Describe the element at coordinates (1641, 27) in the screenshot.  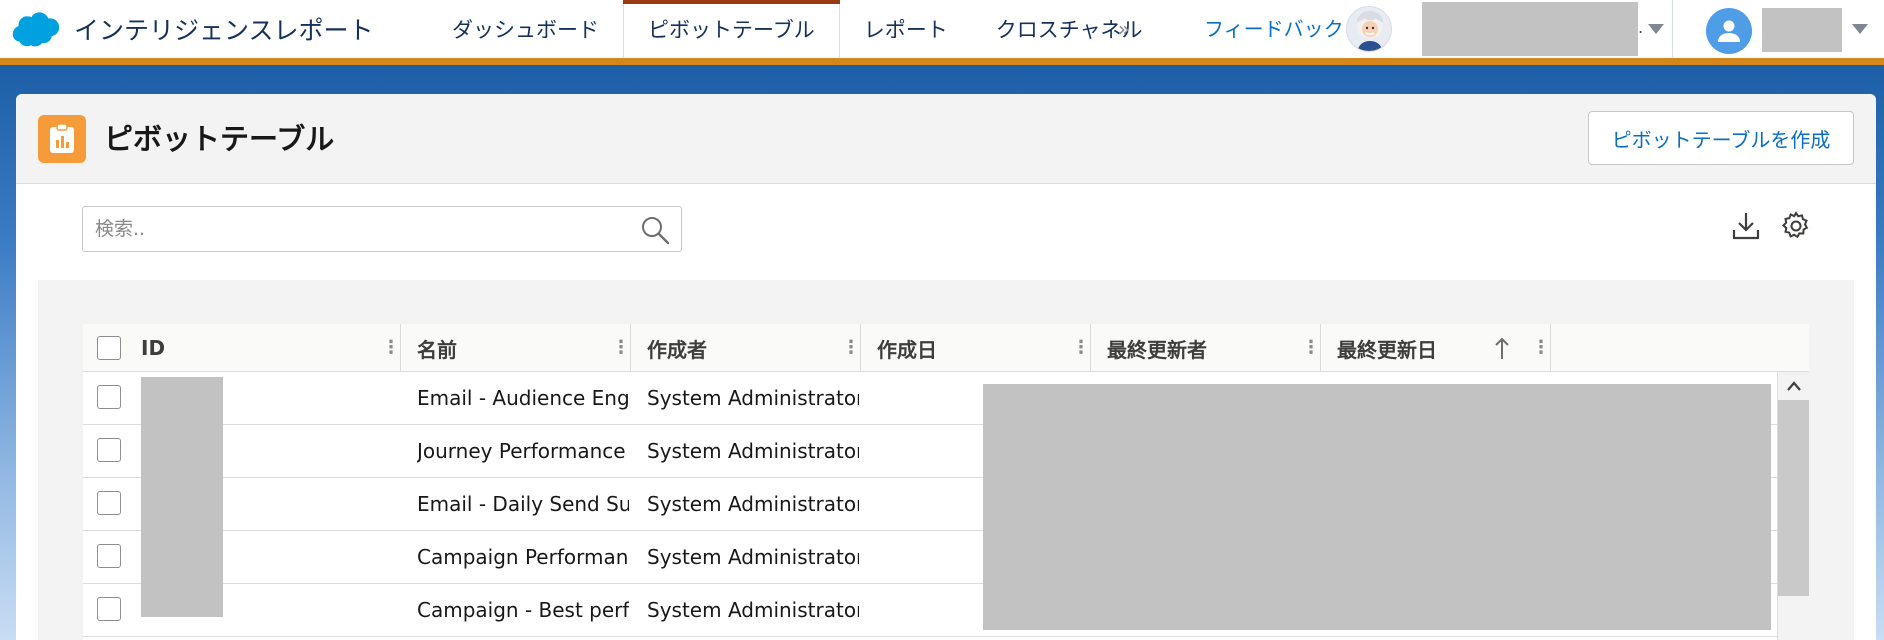
I see `org-suffix: .` at that location.